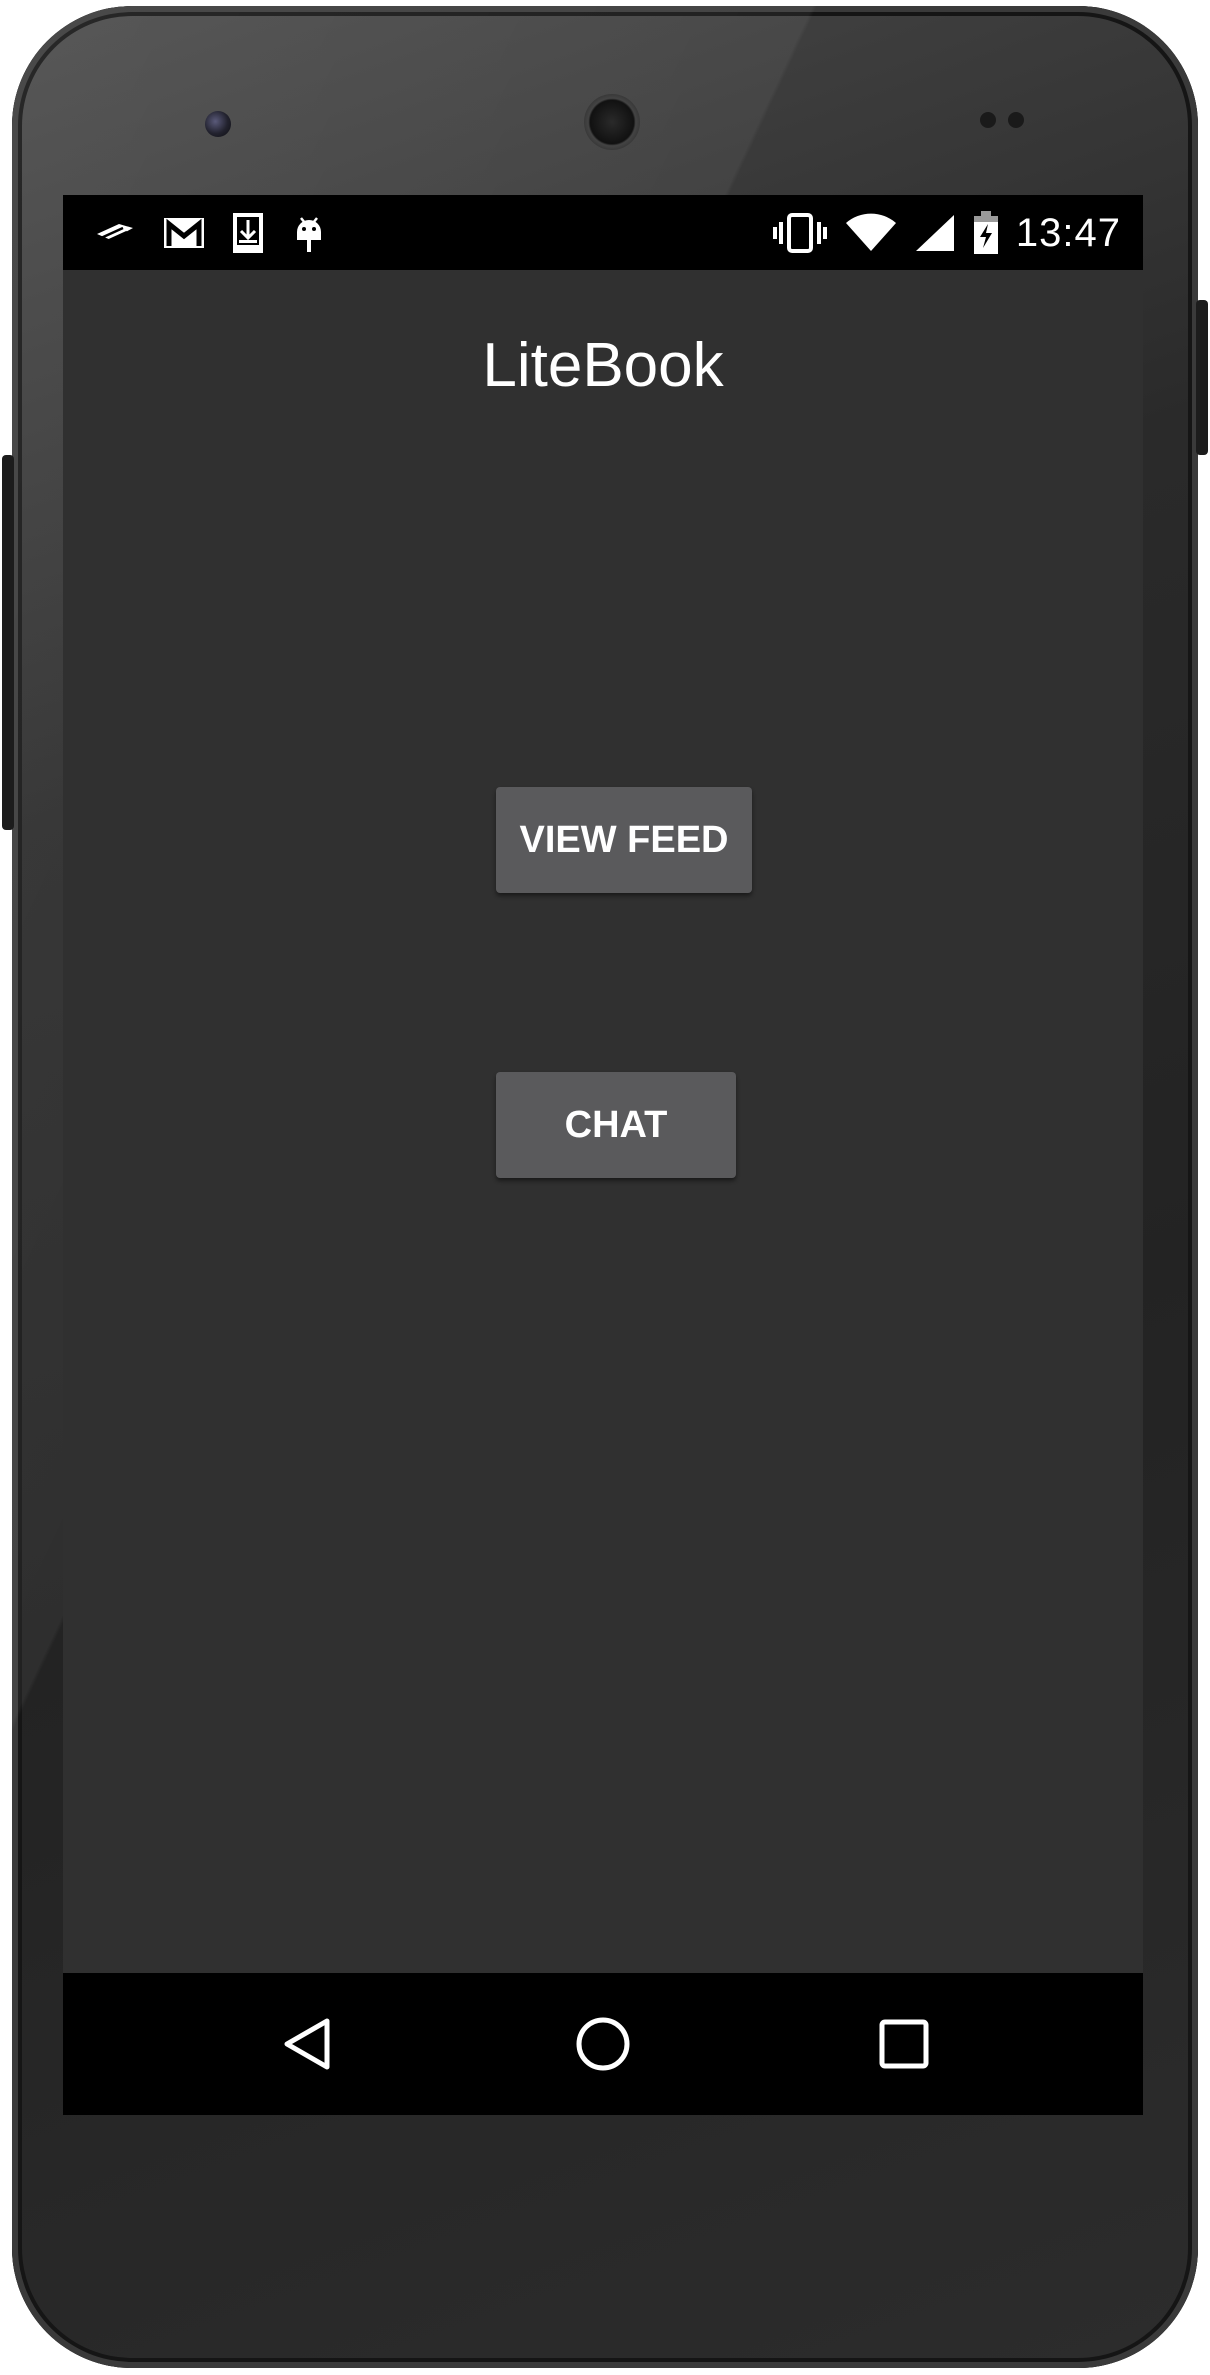 The width and height of the screenshot is (1210, 2375). I want to click on bank-notification-icon, so click(115, 233).